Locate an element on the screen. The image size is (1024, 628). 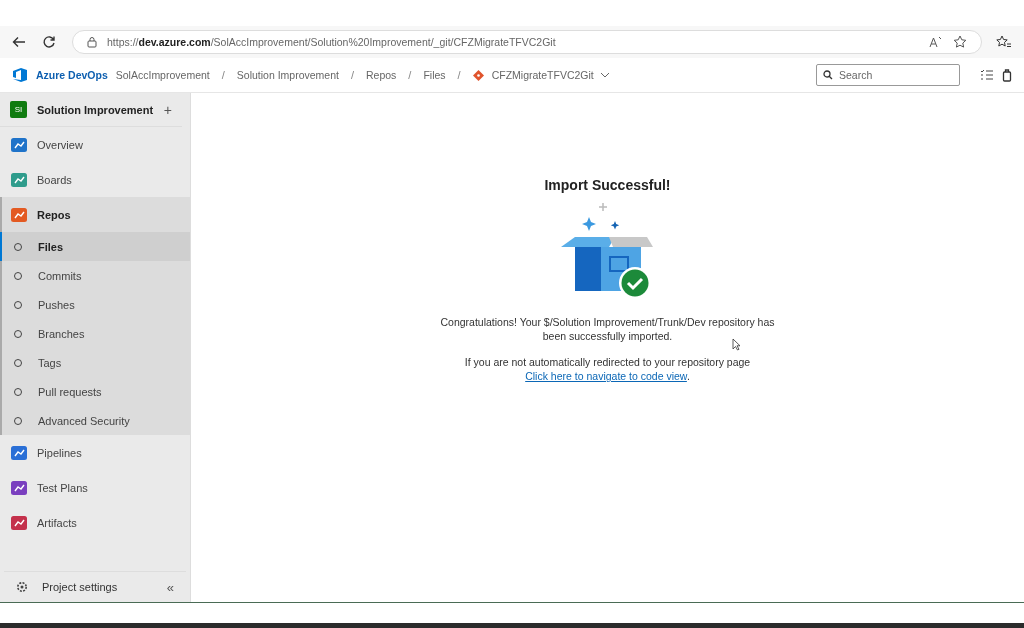
redirect-message: If you are not automatically redirected to your repository page Click here to navigate to code view. is located at coordinates (607, 369).